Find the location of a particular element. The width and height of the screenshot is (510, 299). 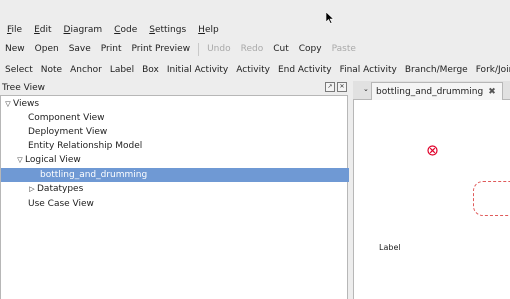

redo-button: Redo is located at coordinates (252, 49).